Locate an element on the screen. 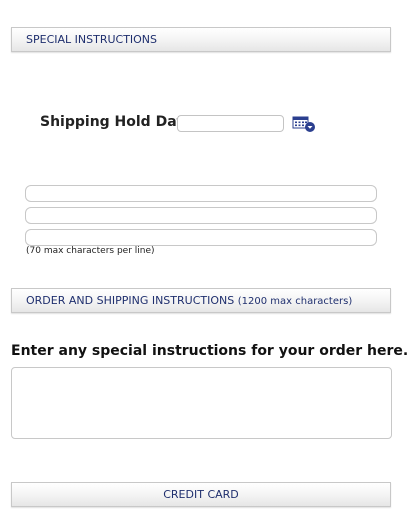 Image resolution: width=410 pixels, height=509 pixels. special-instructions-header-label: SPECIAL INSTRUCTIONS is located at coordinates (92, 39).